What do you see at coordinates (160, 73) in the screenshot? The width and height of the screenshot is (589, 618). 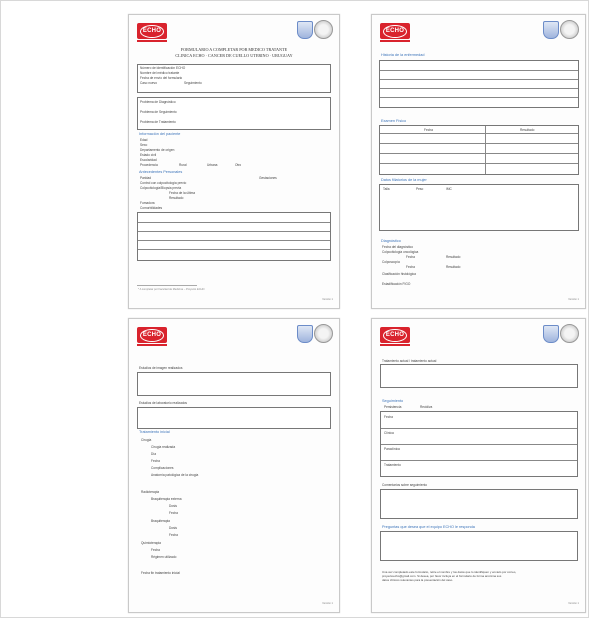 I see `field-label: Nombre del médico tratante` at bounding box center [160, 73].